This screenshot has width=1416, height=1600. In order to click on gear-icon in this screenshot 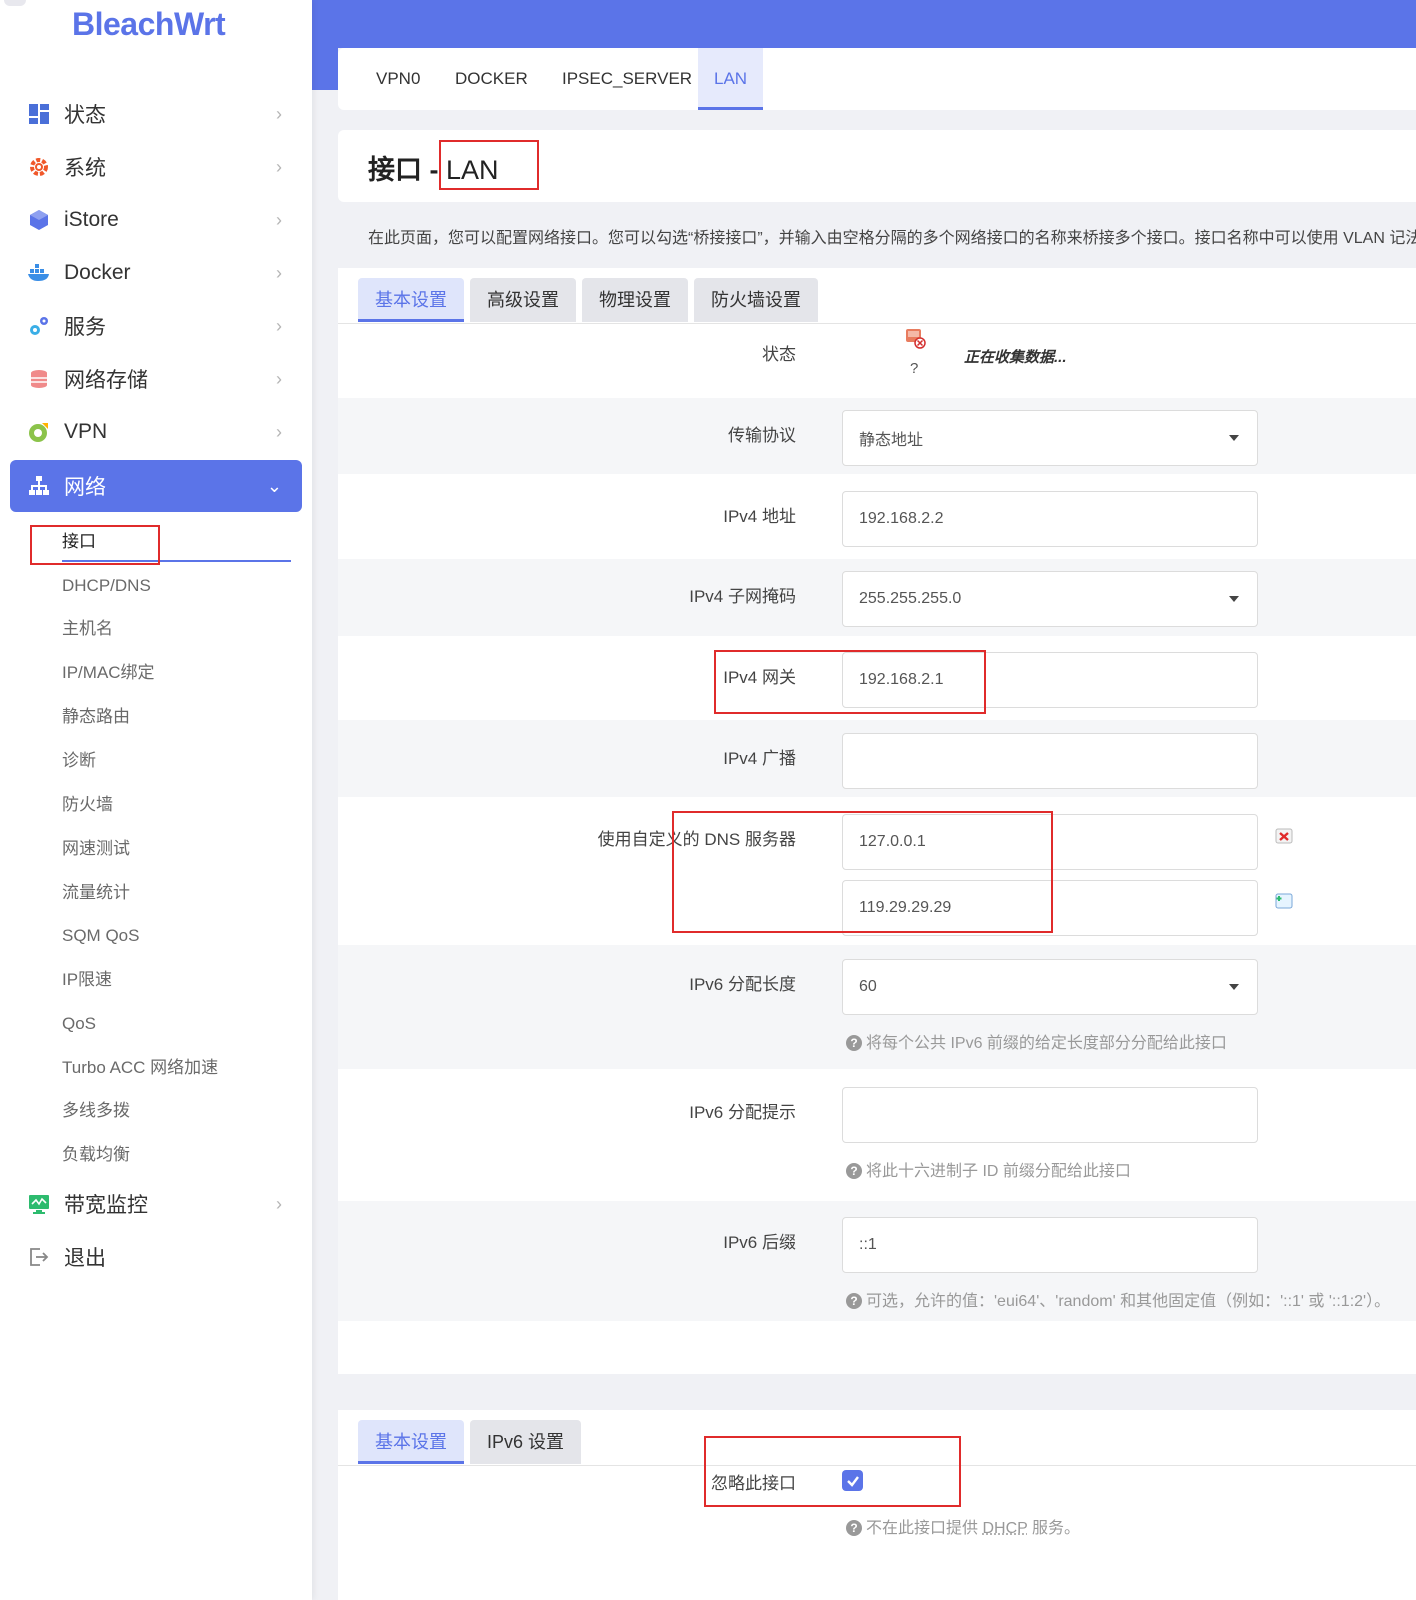, I will do `click(39, 167)`.